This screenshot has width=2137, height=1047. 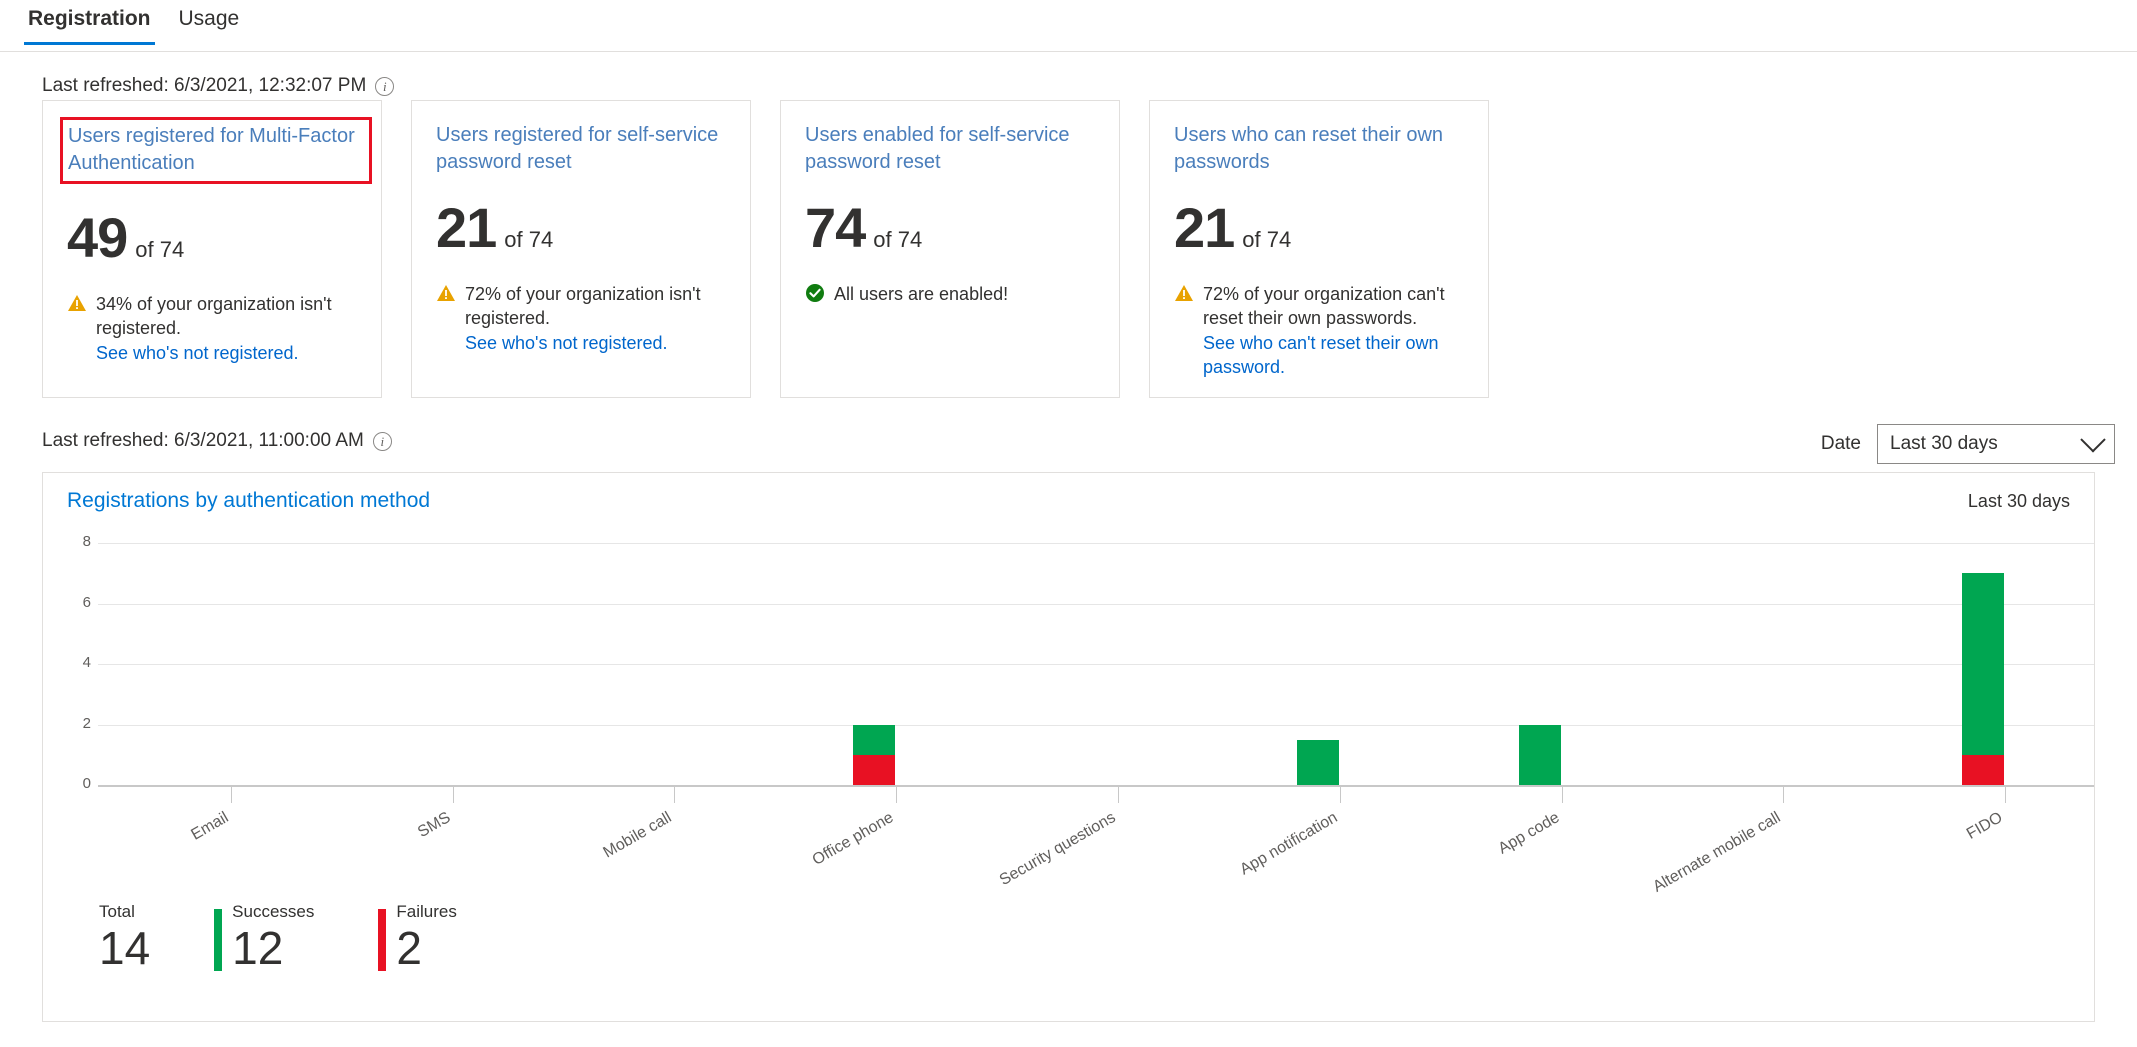 I want to click on date-filter: Date Last 30 days, so click(x=1968, y=444).